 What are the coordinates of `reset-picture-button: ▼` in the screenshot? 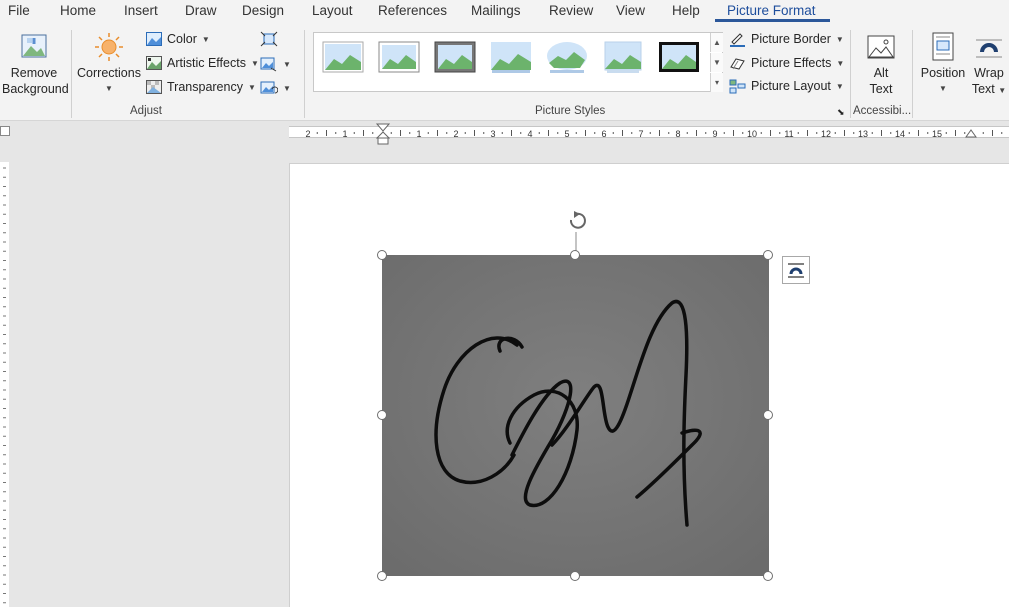 It's located at (275, 88).